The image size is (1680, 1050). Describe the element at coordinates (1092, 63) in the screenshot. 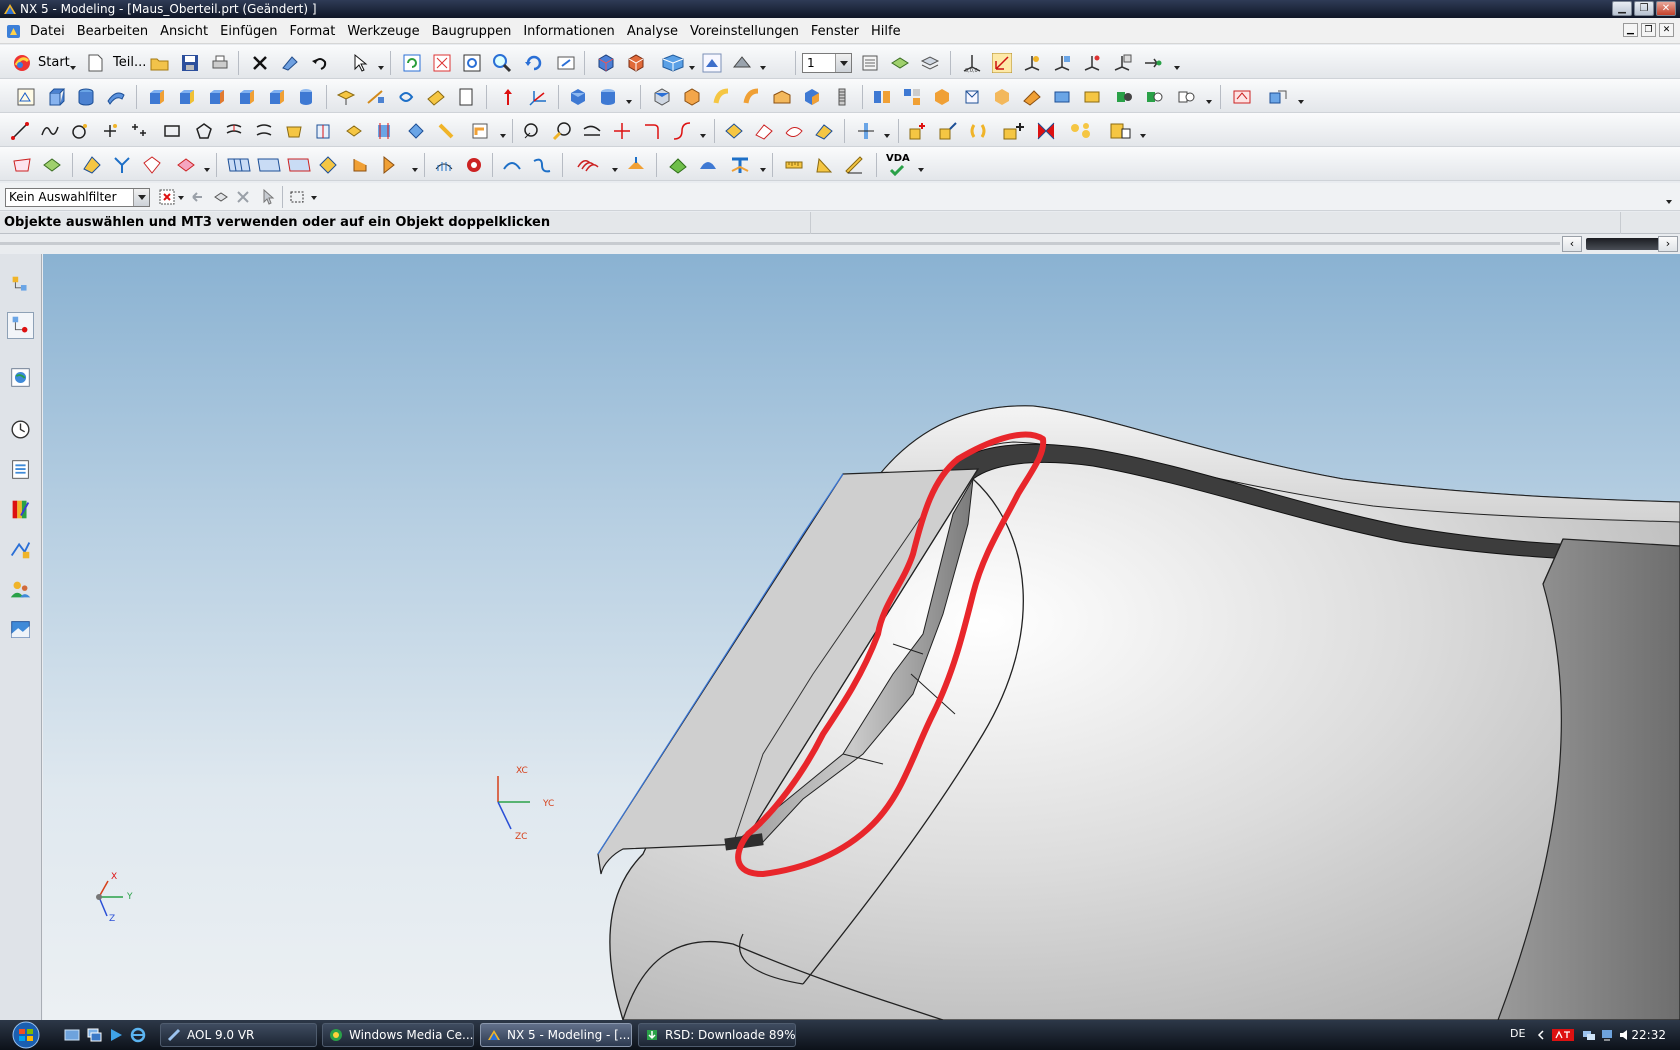

I see `wcs-set-icon` at that location.